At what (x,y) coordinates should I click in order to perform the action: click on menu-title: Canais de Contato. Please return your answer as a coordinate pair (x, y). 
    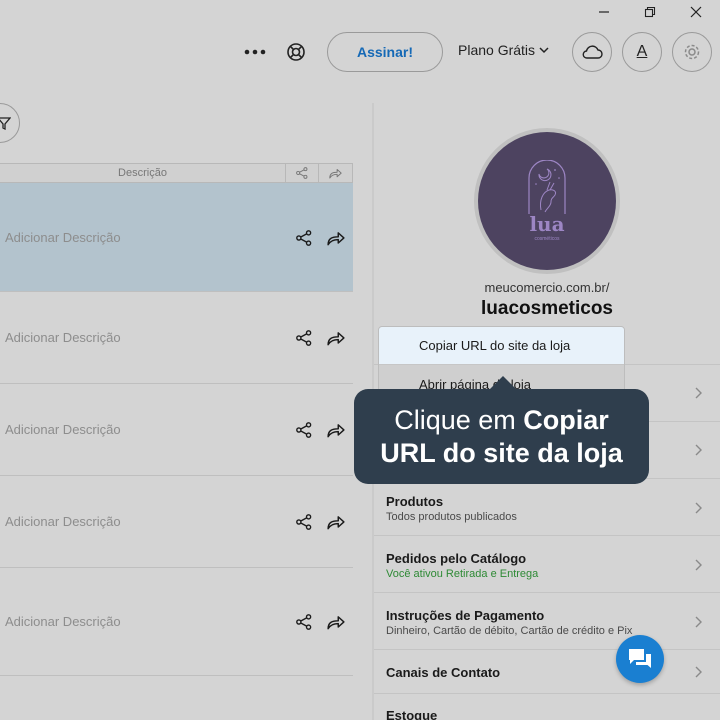
    Looking at the image, I should click on (443, 672).